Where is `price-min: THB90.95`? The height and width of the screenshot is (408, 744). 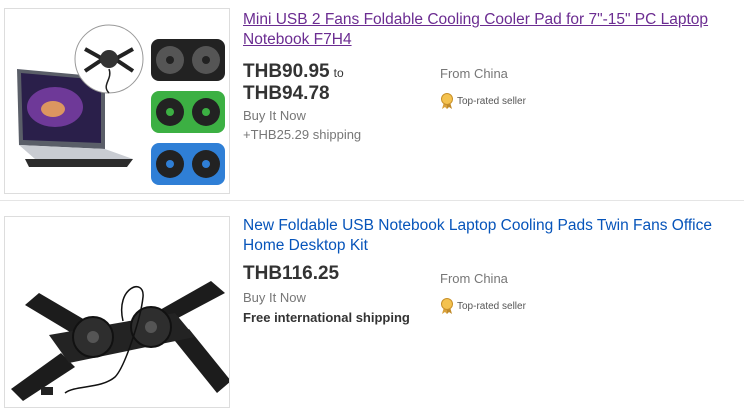 price-min: THB90.95 is located at coordinates (286, 71).